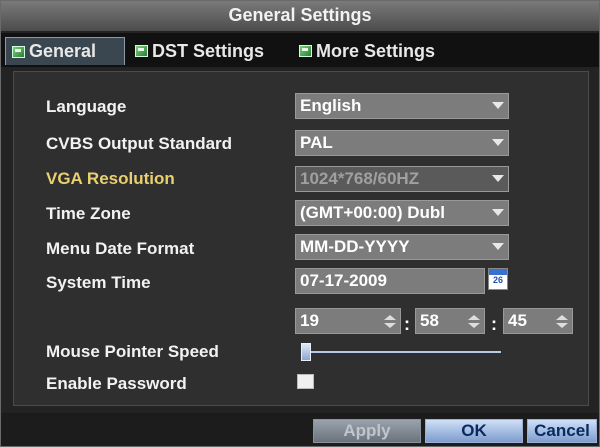 This screenshot has width=600, height=447. What do you see at coordinates (401, 352) in the screenshot?
I see `mouse-speed-slider-track` at bounding box center [401, 352].